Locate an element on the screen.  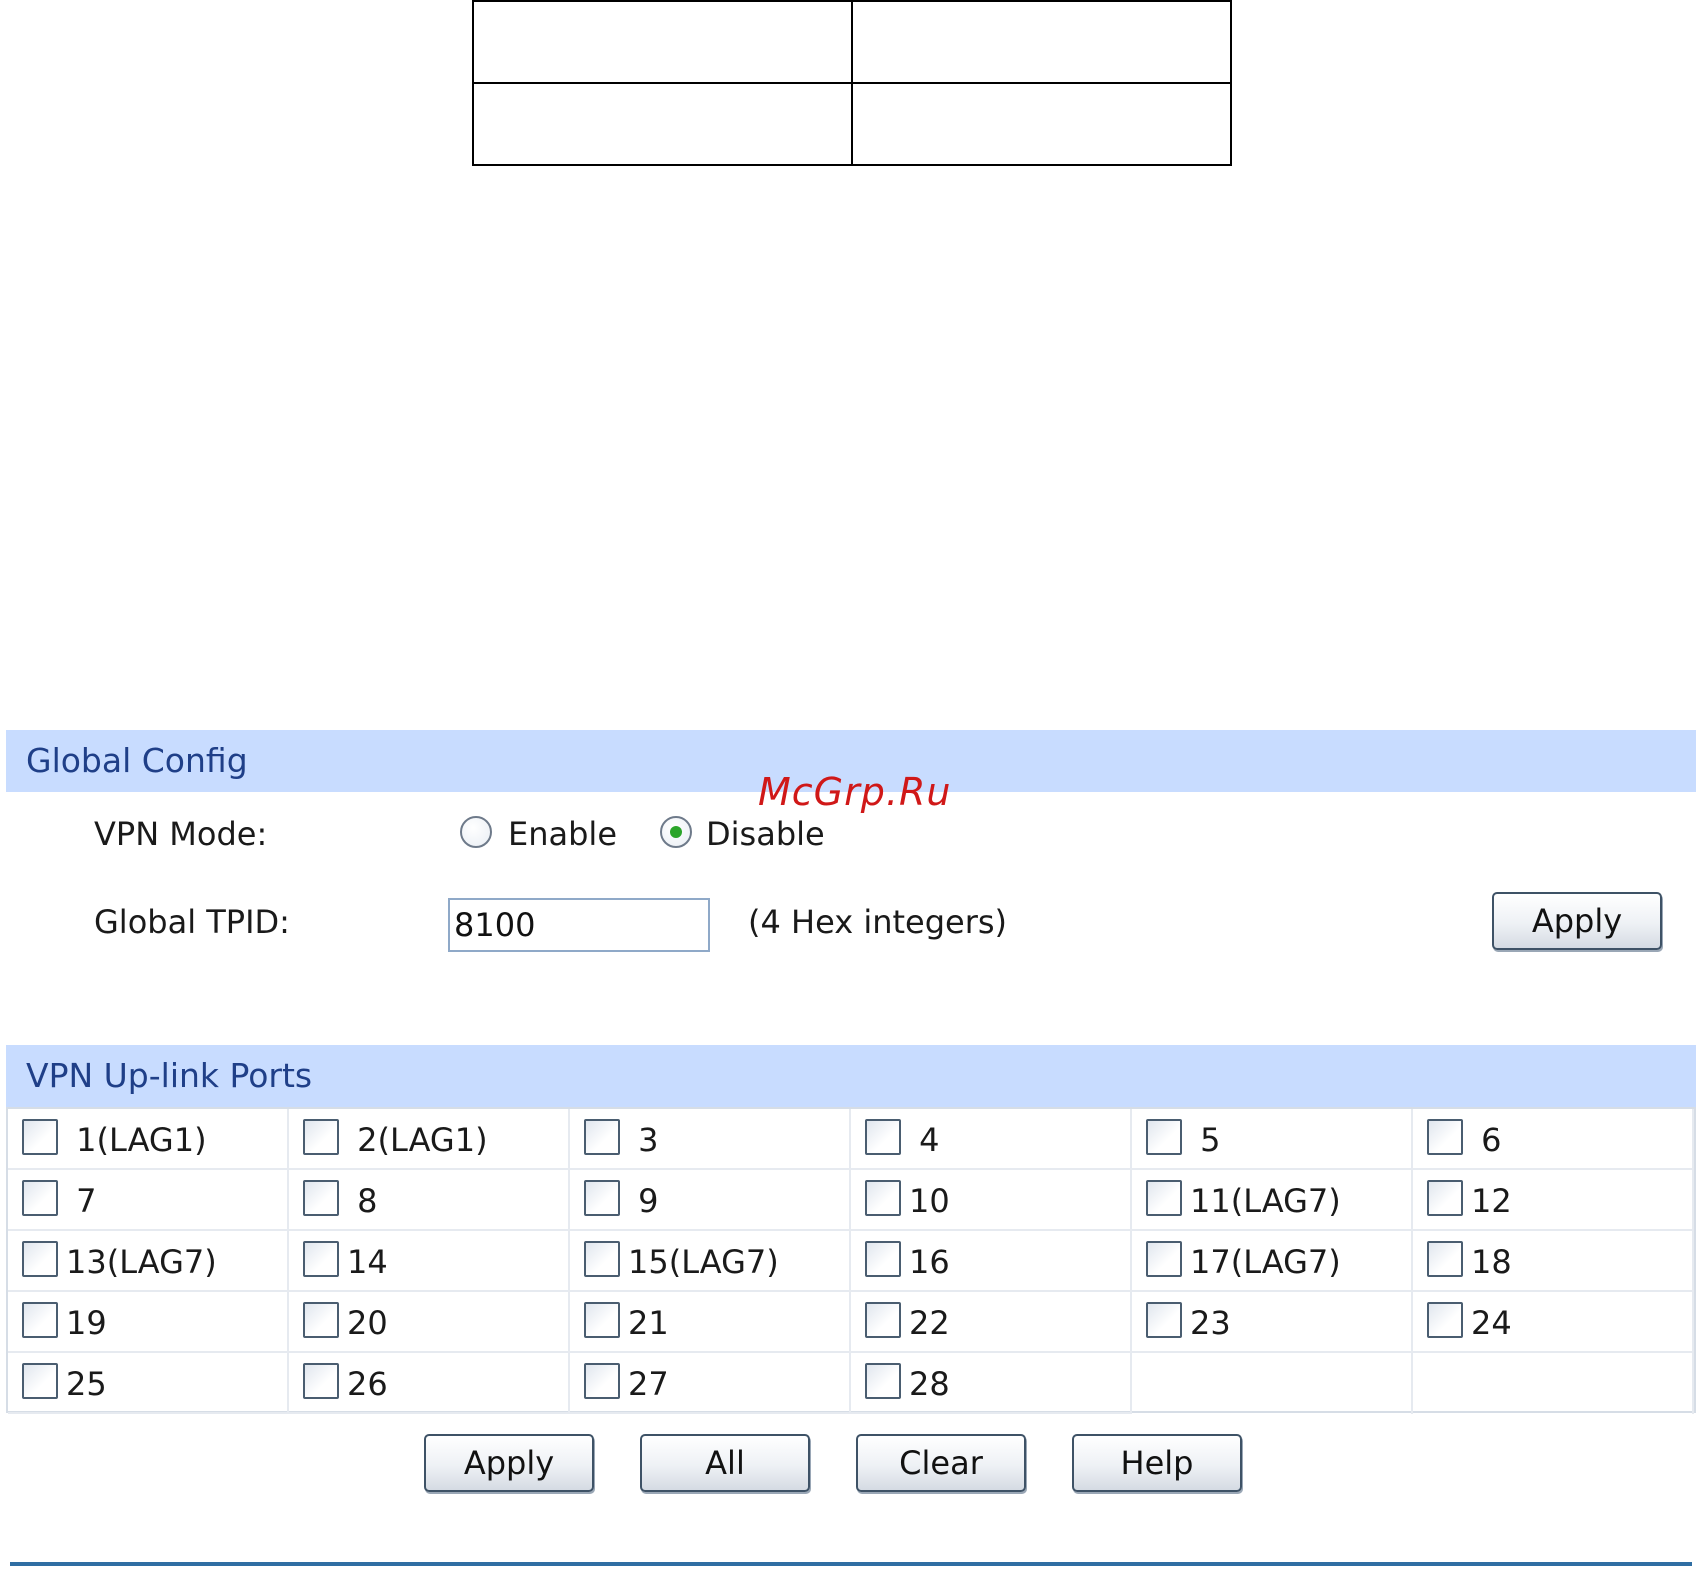
port-label: 26 is located at coordinates (367, 1384).